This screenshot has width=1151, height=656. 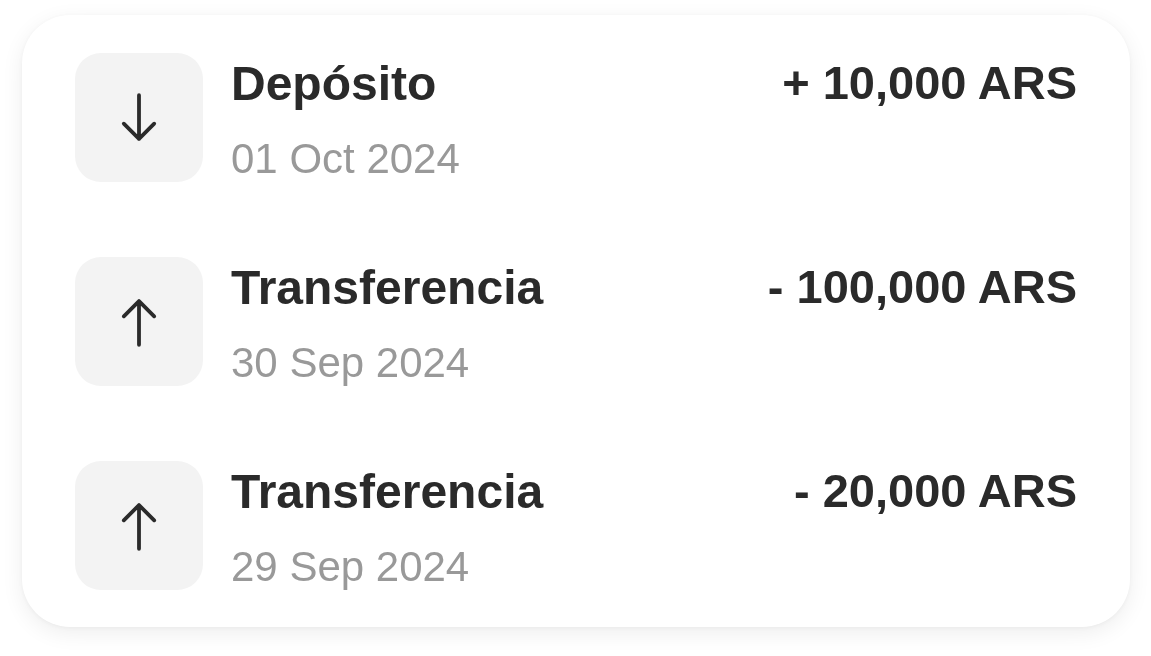 I want to click on transaction-amount: - 100,000 ARS, so click(x=922, y=287).